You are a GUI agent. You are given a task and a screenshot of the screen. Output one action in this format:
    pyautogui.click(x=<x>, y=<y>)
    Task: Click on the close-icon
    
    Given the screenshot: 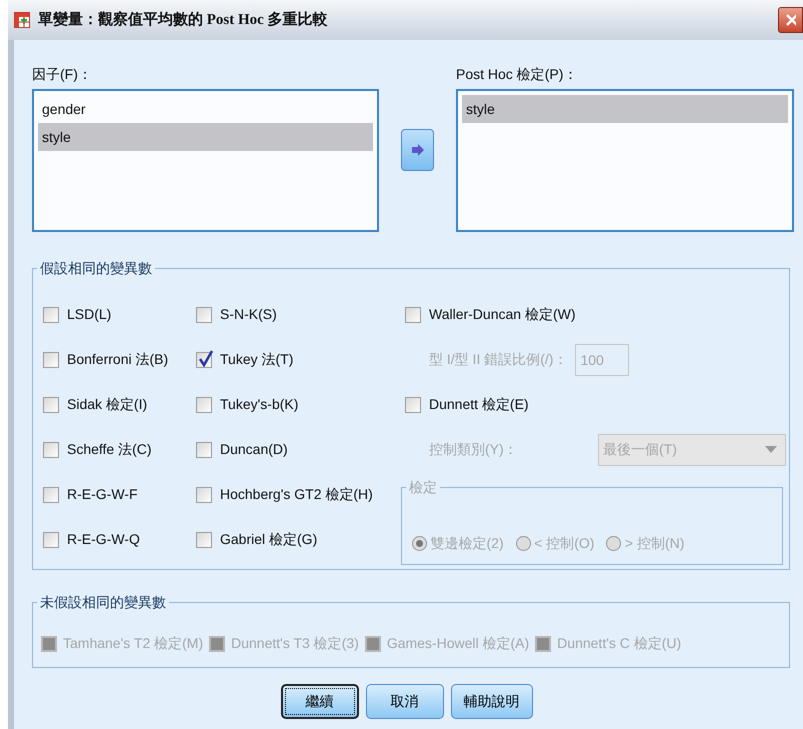 What is the action you would take?
    pyautogui.click(x=790, y=20)
    